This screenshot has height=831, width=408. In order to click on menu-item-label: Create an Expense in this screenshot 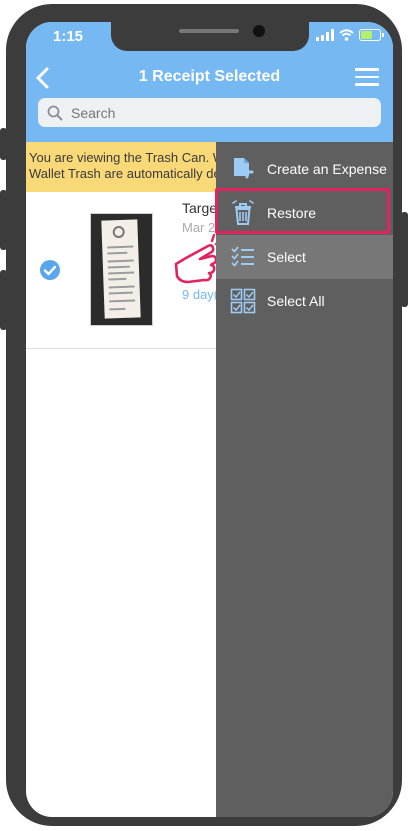, I will do `click(327, 169)`.